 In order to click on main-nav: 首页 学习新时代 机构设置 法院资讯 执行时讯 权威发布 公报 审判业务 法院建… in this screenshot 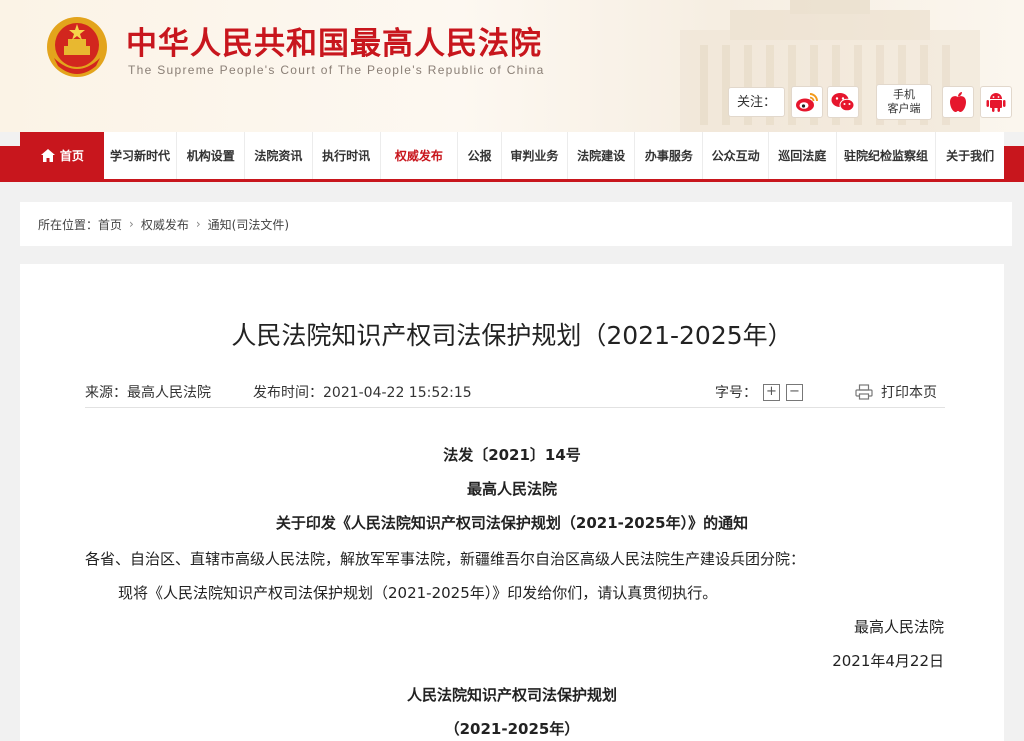, I will do `click(512, 157)`.